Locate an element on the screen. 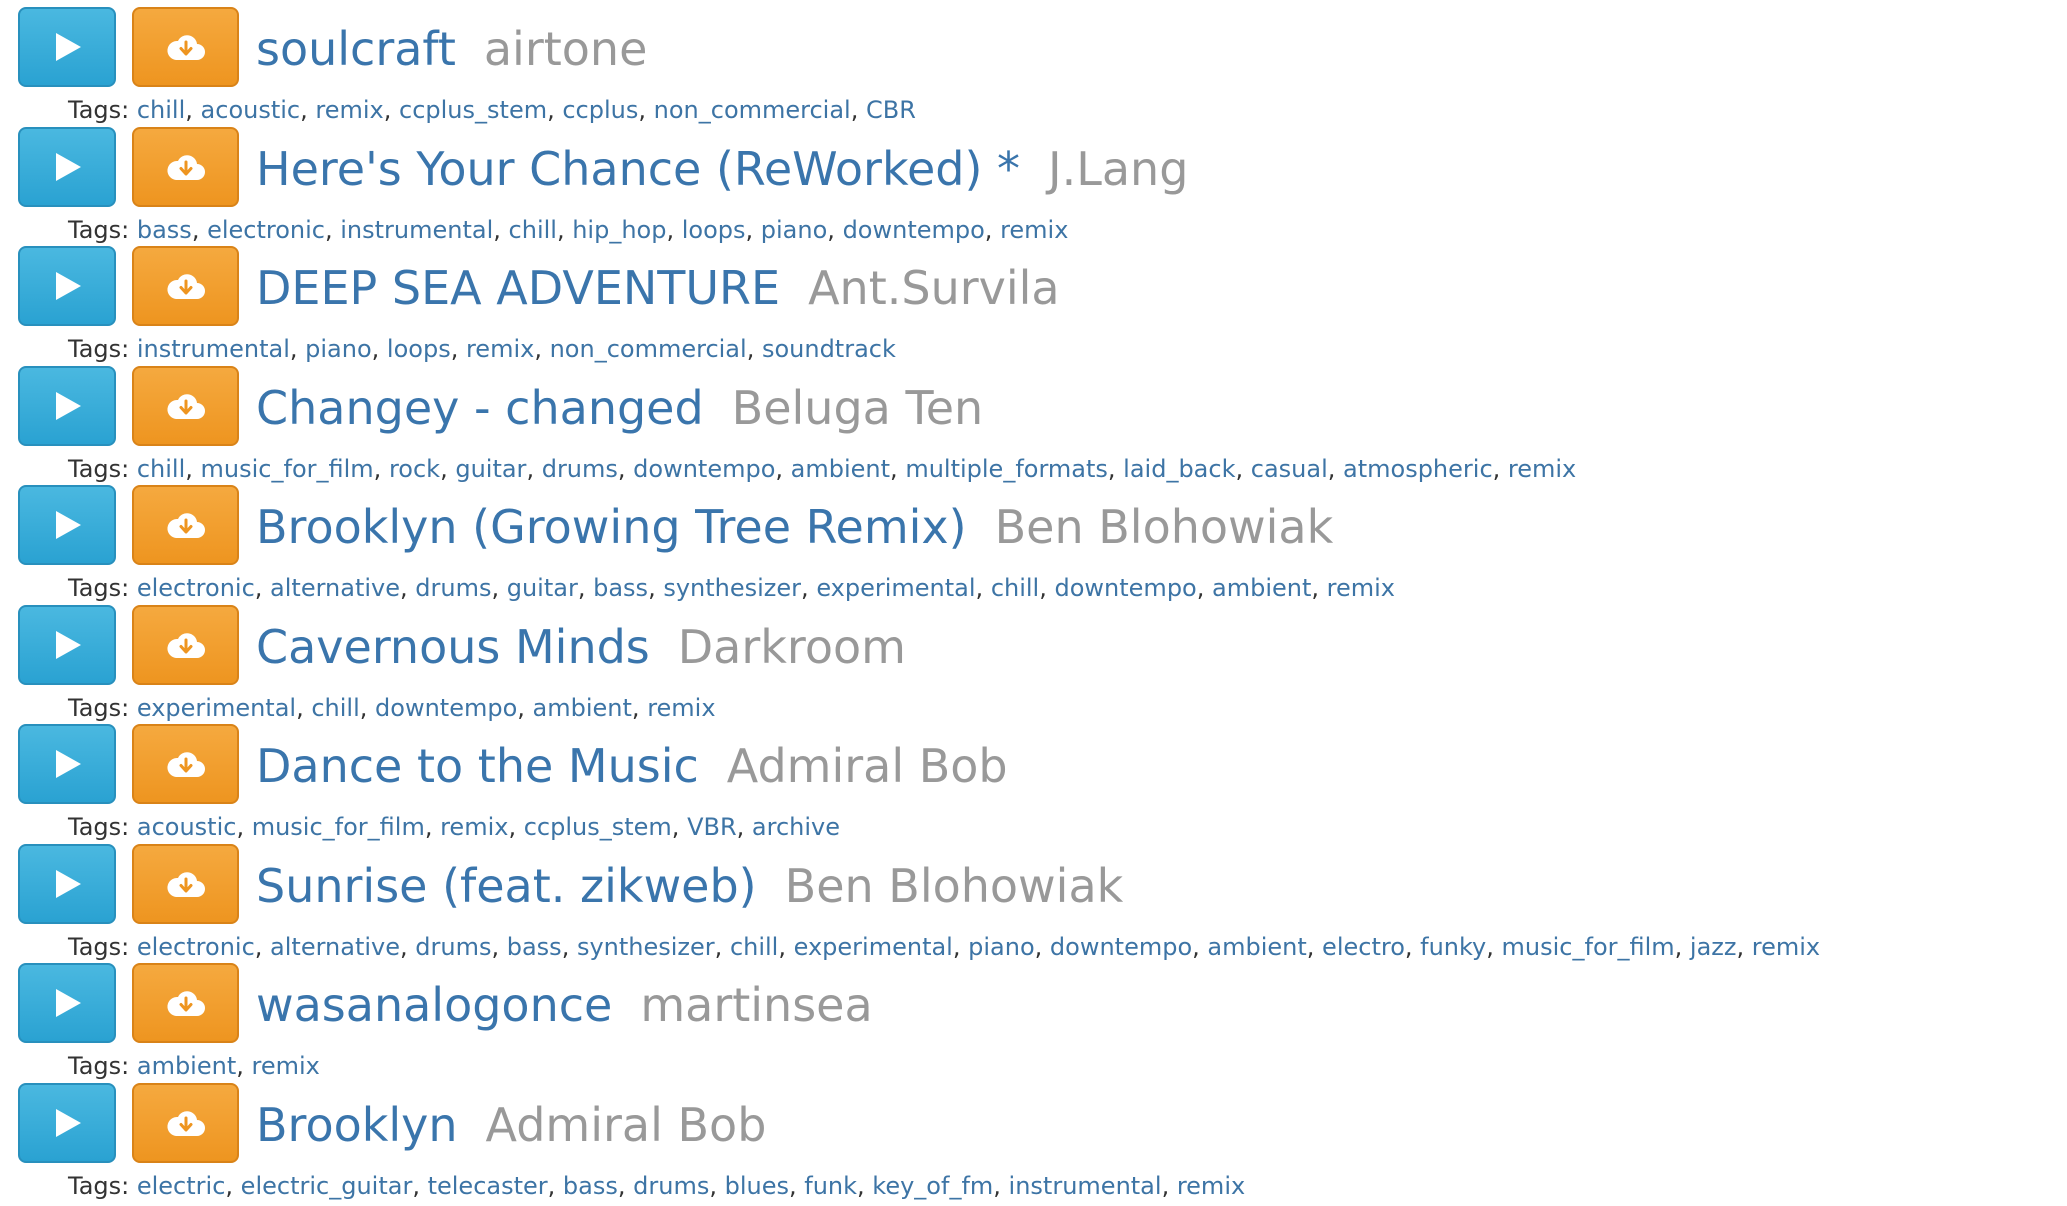  tag-link: rock is located at coordinates (414, 469).